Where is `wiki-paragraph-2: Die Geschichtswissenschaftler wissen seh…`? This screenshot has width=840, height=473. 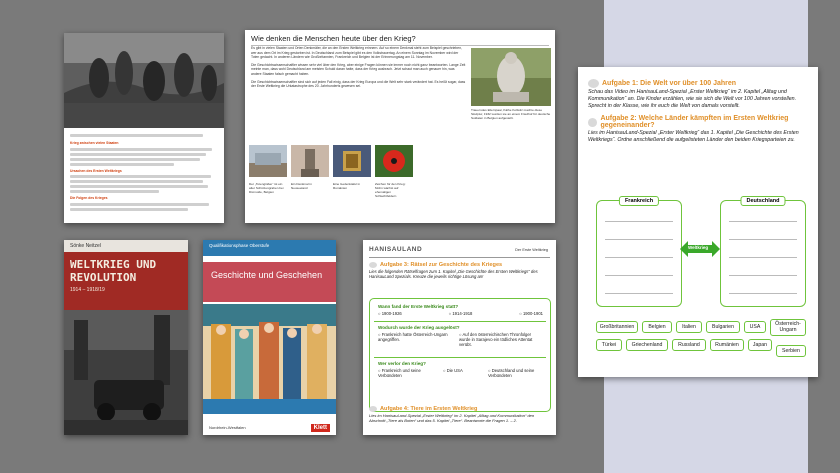
wiki-paragraph-2: Die Geschichtswissenschaftler wissen seh… is located at coordinates (358, 69).